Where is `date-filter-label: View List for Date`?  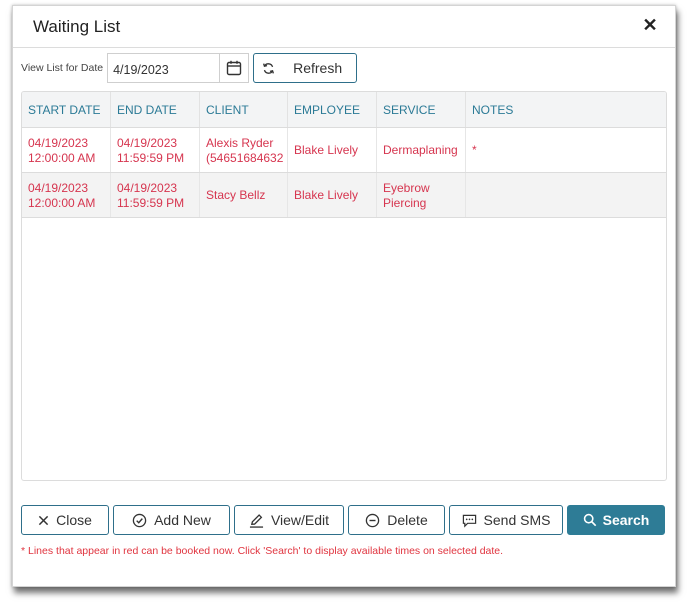
date-filter-label: View List for Date is located at coordinates (62, 68).